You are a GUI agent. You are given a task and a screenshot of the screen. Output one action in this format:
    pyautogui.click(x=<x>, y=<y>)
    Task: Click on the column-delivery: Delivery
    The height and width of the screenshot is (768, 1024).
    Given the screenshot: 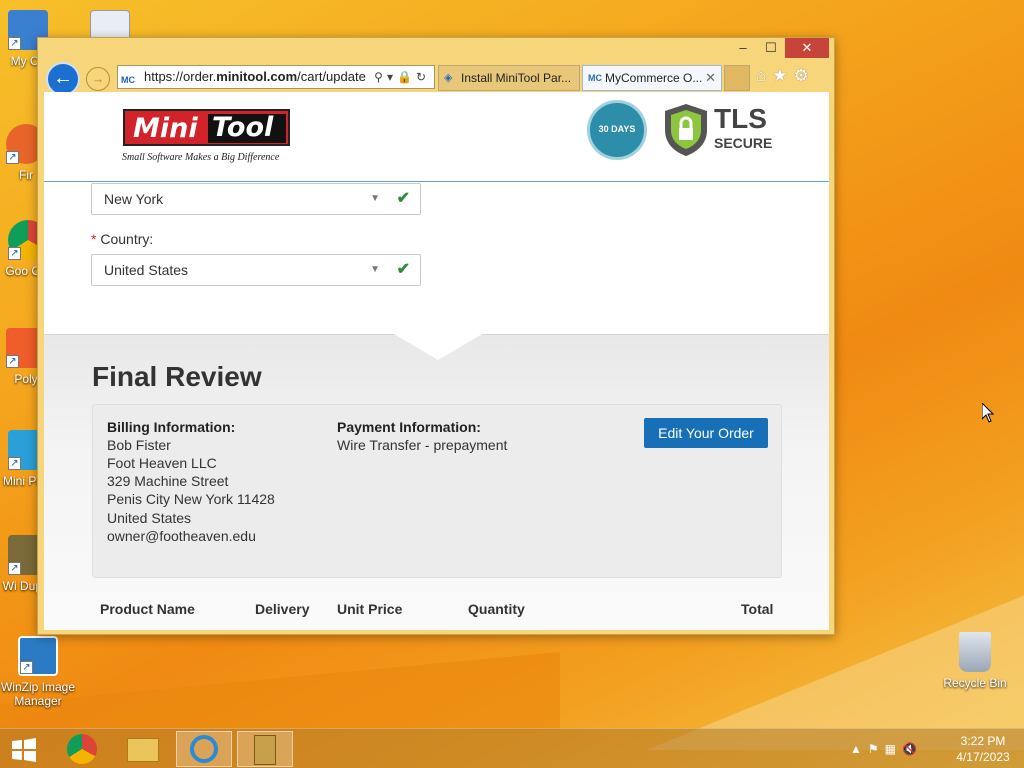 What is the action you would take?
    pyautogui.click(x=282, y=609)
    